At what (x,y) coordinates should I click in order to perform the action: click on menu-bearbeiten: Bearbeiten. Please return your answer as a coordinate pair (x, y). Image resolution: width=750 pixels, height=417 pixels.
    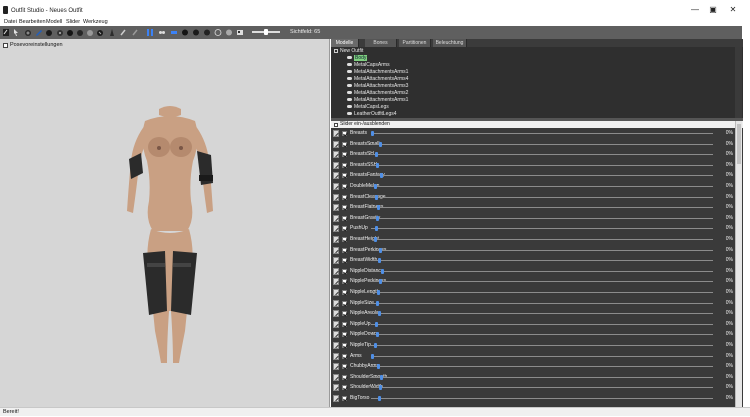
    Looking at the image, I should click on (32, 22).